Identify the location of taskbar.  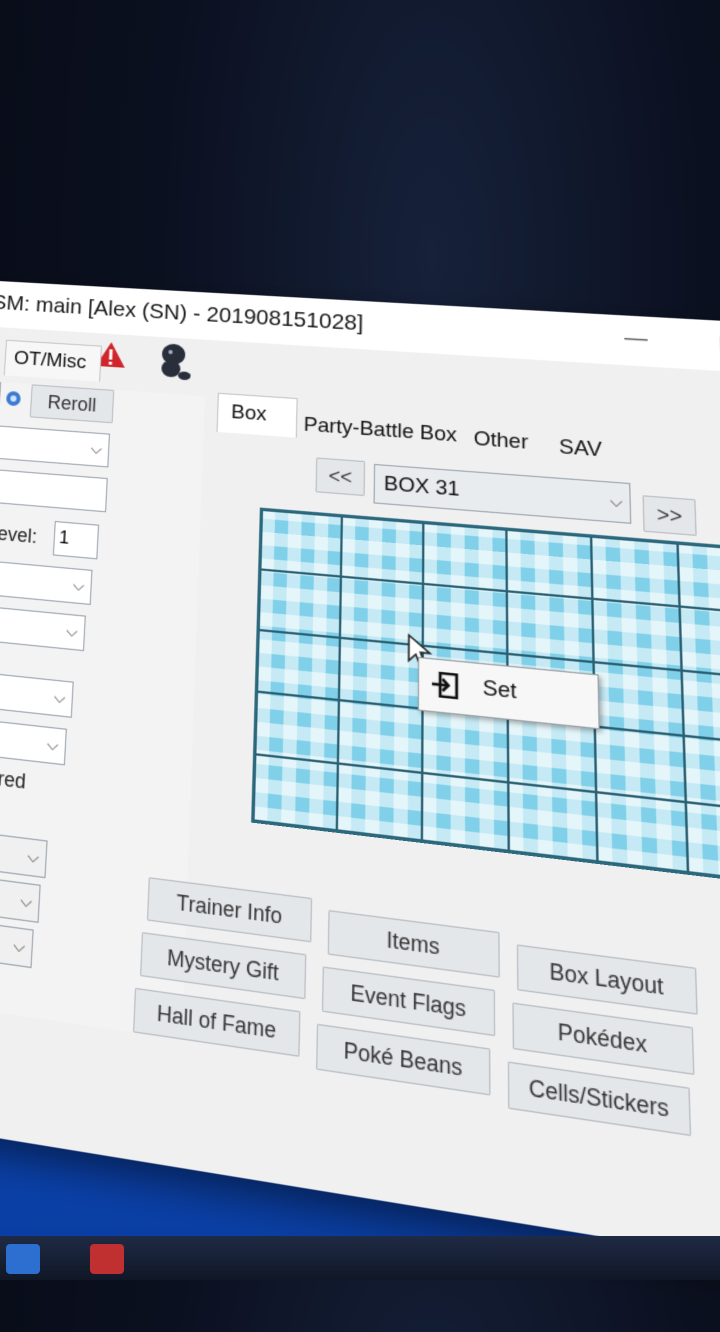
(360, 1258).